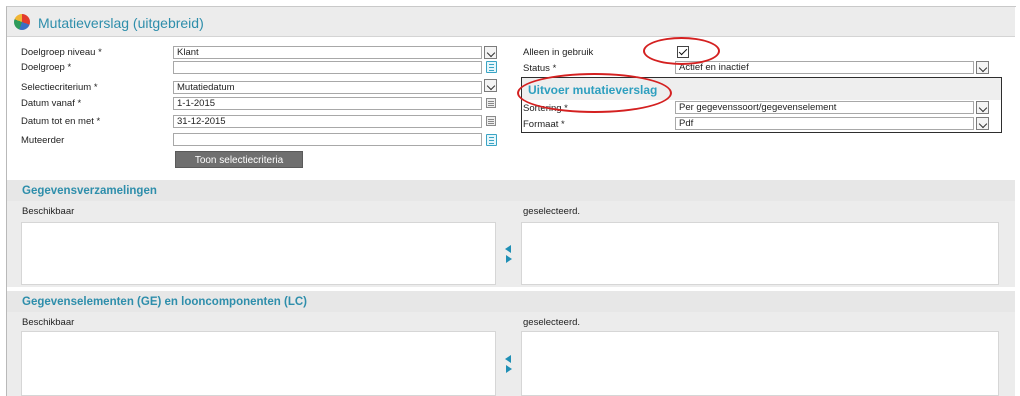 The image size is (1020, 396). What do you see at coordinates (511, 22) in the screenshot?
I see `title-bar: Mutatieverslag (uitgebreid)` at bounding box center [511, 22].